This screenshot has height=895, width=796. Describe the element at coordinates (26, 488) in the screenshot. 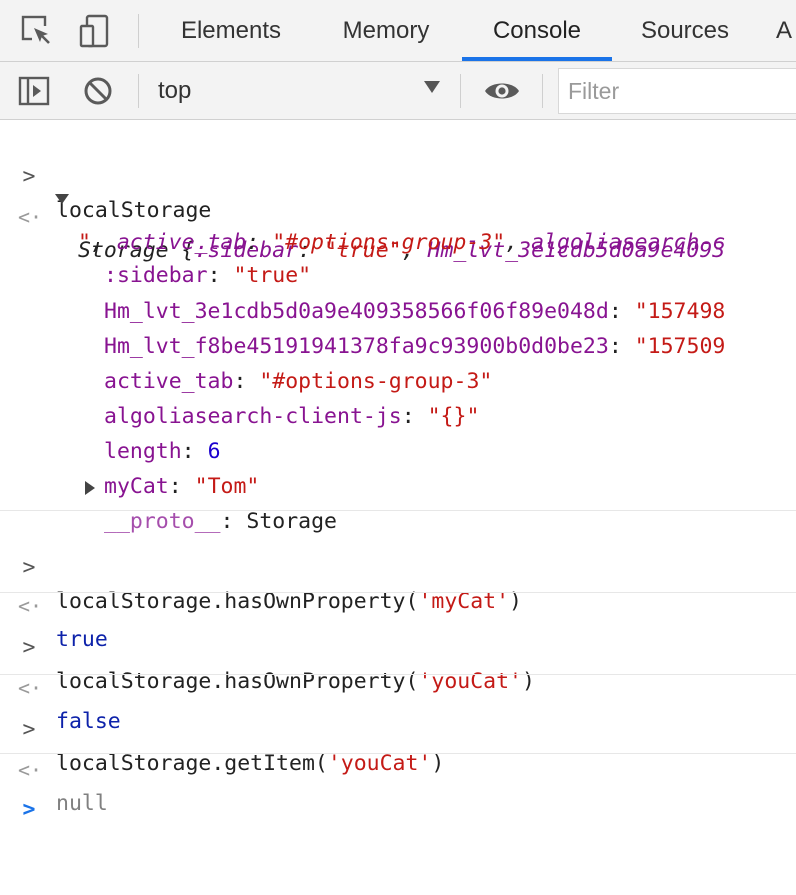

I see `object-proto-property: __proto__: Storage` at that location.